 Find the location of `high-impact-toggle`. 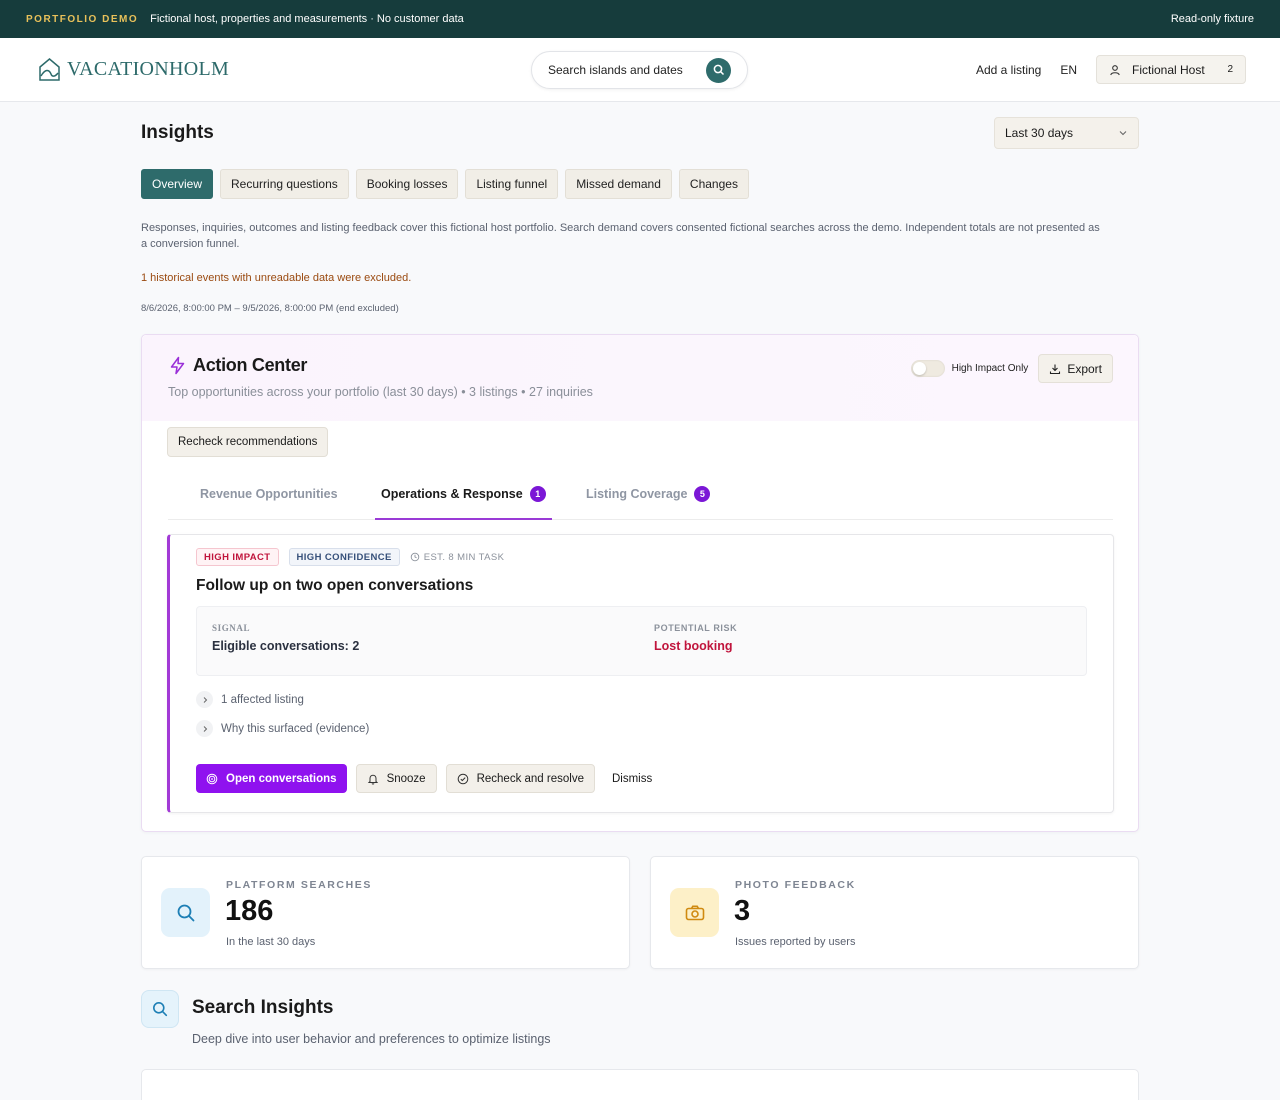

high-impact-toggle is located at coordinates (927, 368).